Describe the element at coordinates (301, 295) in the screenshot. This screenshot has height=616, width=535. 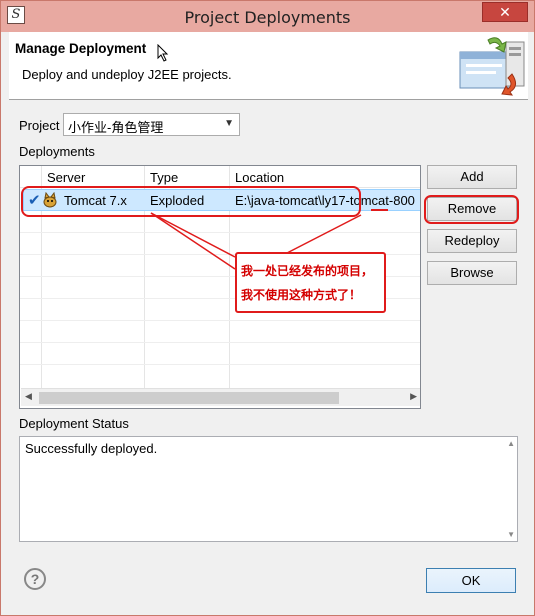
I see `annotation-line-2: 我不使用这种方式了！` at that location.